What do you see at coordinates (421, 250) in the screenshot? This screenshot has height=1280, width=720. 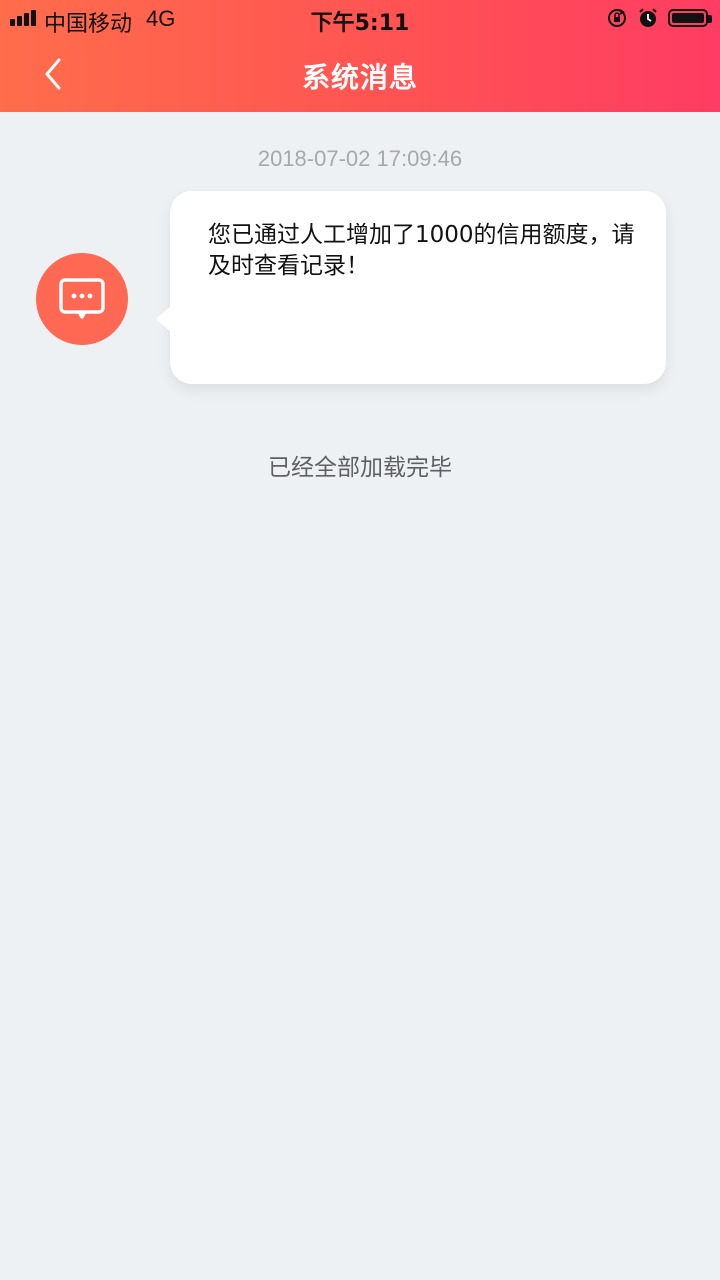 I see `message-text: 您已通过人工增加了1000的信用额度，请及时查看记录！` at bounding box center [421, 250].